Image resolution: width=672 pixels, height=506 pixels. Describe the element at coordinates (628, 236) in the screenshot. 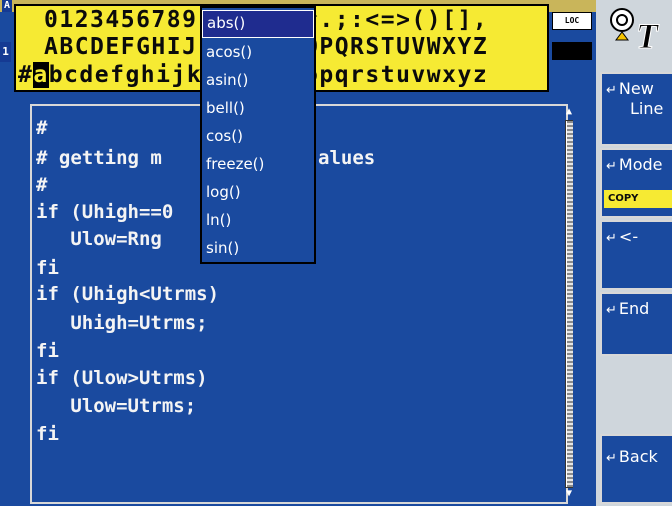

I see `backspace-label: <-` at that location.